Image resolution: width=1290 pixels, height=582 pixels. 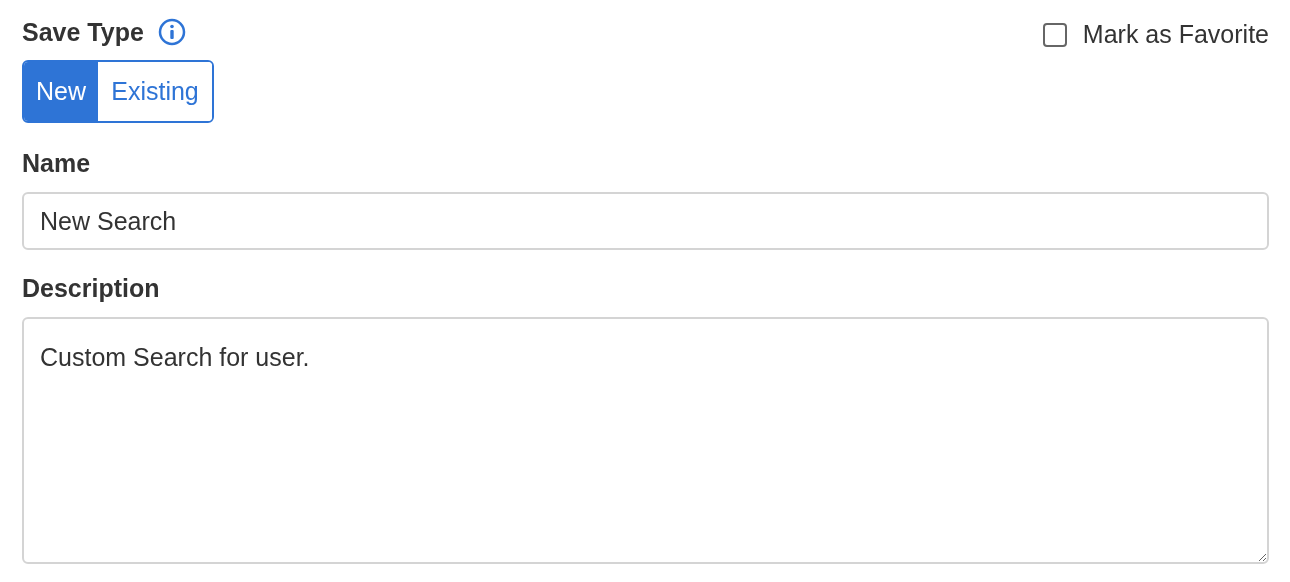 I want to click on favorite-checkbox, so click(x=1054, y=34).